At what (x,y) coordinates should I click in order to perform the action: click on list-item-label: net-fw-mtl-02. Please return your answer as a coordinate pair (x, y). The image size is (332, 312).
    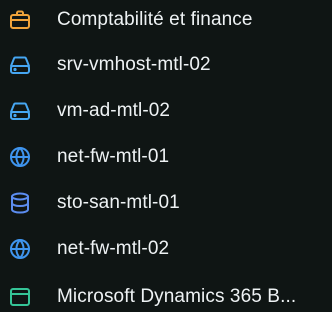
    Looking at the image, I should click on (113, 248).